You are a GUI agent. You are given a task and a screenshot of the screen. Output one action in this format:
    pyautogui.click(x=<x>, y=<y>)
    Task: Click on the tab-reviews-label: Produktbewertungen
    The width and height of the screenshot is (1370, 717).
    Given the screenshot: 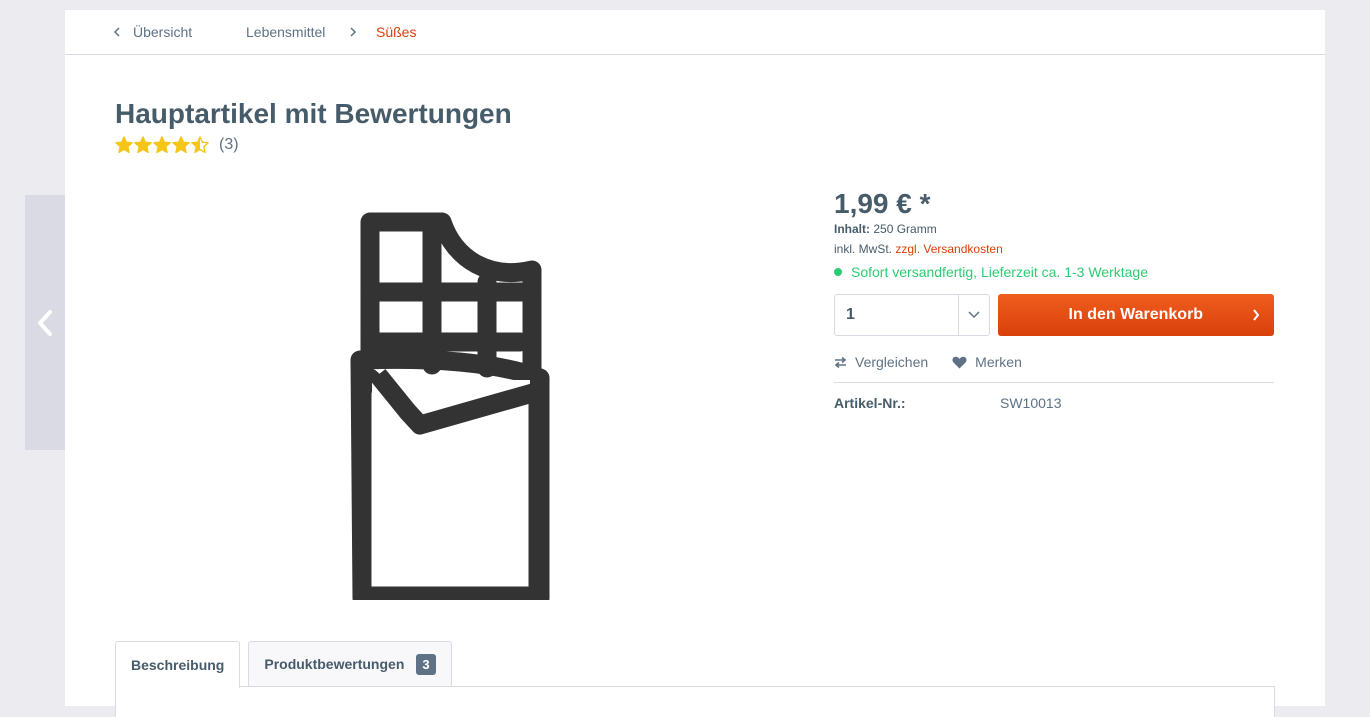 What is the action you would take?
    pyautogui.click(x=334, y=664)
    